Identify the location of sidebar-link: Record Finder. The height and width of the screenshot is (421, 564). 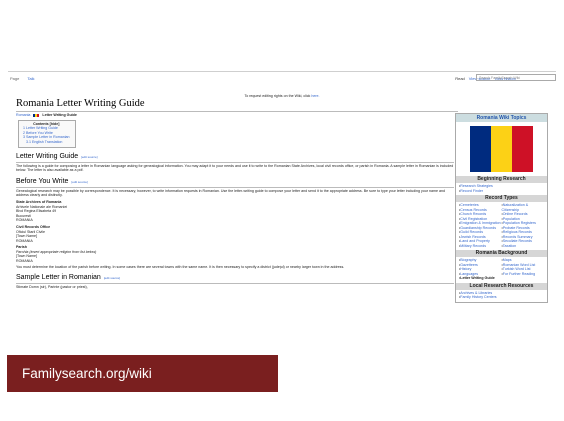
(501, 191).